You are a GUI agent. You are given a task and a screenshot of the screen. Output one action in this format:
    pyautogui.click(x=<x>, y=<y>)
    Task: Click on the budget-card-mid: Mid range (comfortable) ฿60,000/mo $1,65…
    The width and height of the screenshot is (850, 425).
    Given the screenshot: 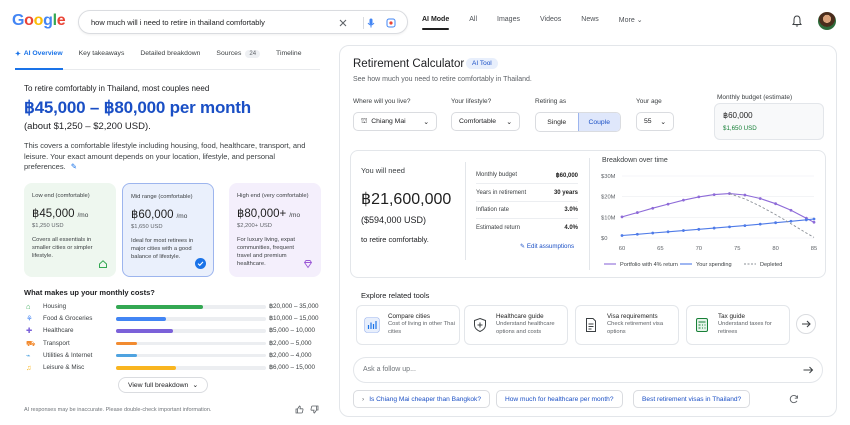 What is the action you would take?
    pyautogui.click(x=168, y=230)
    